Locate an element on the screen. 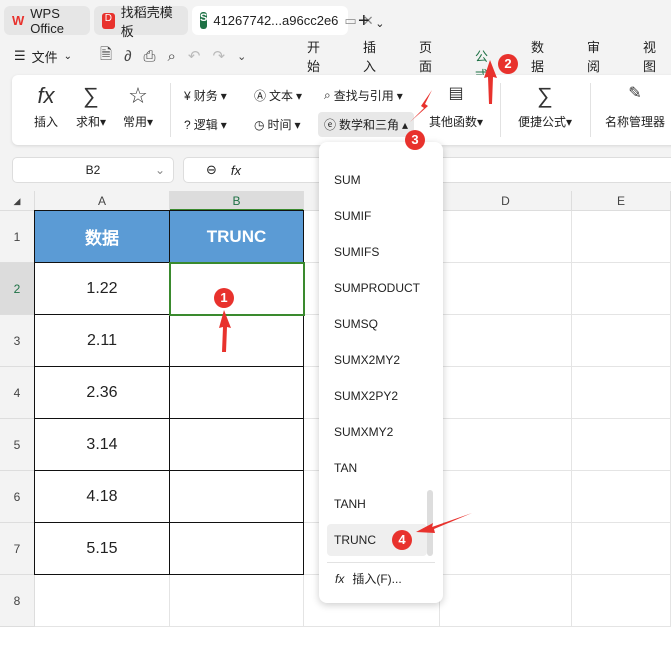  annotation-badge: 3 is located at coordinates (415, 140).